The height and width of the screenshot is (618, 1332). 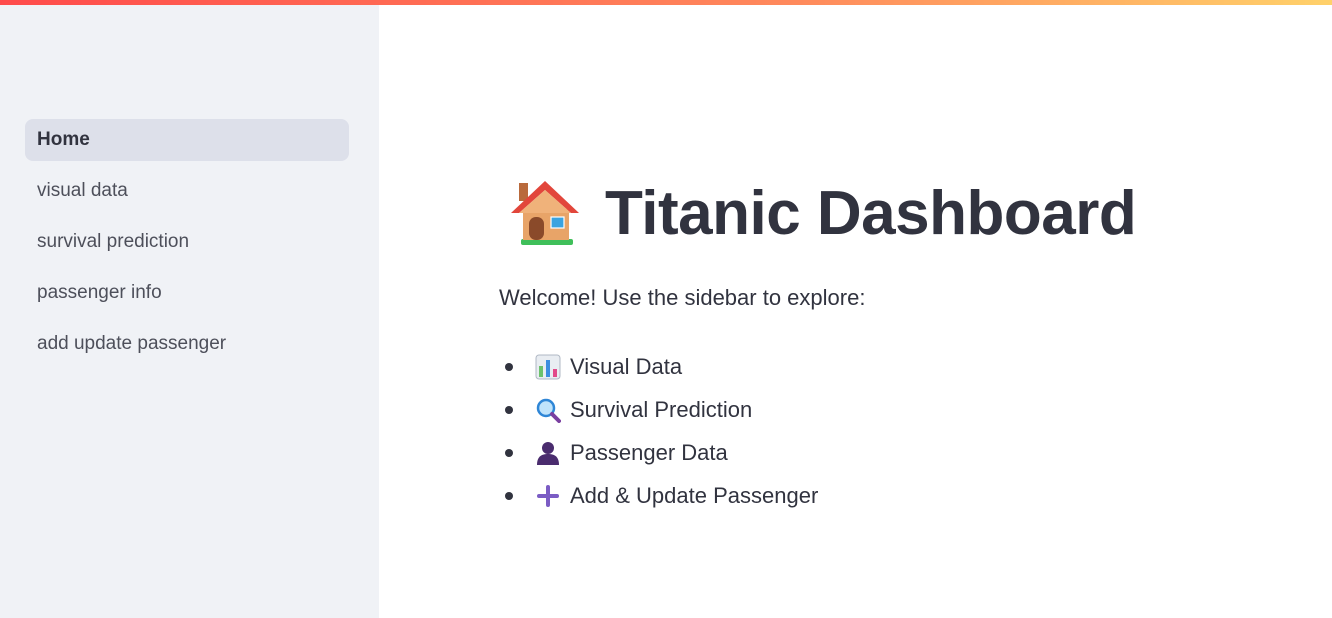 I want to click on sidebar-item-home: Home, so click(x=187, y=140).